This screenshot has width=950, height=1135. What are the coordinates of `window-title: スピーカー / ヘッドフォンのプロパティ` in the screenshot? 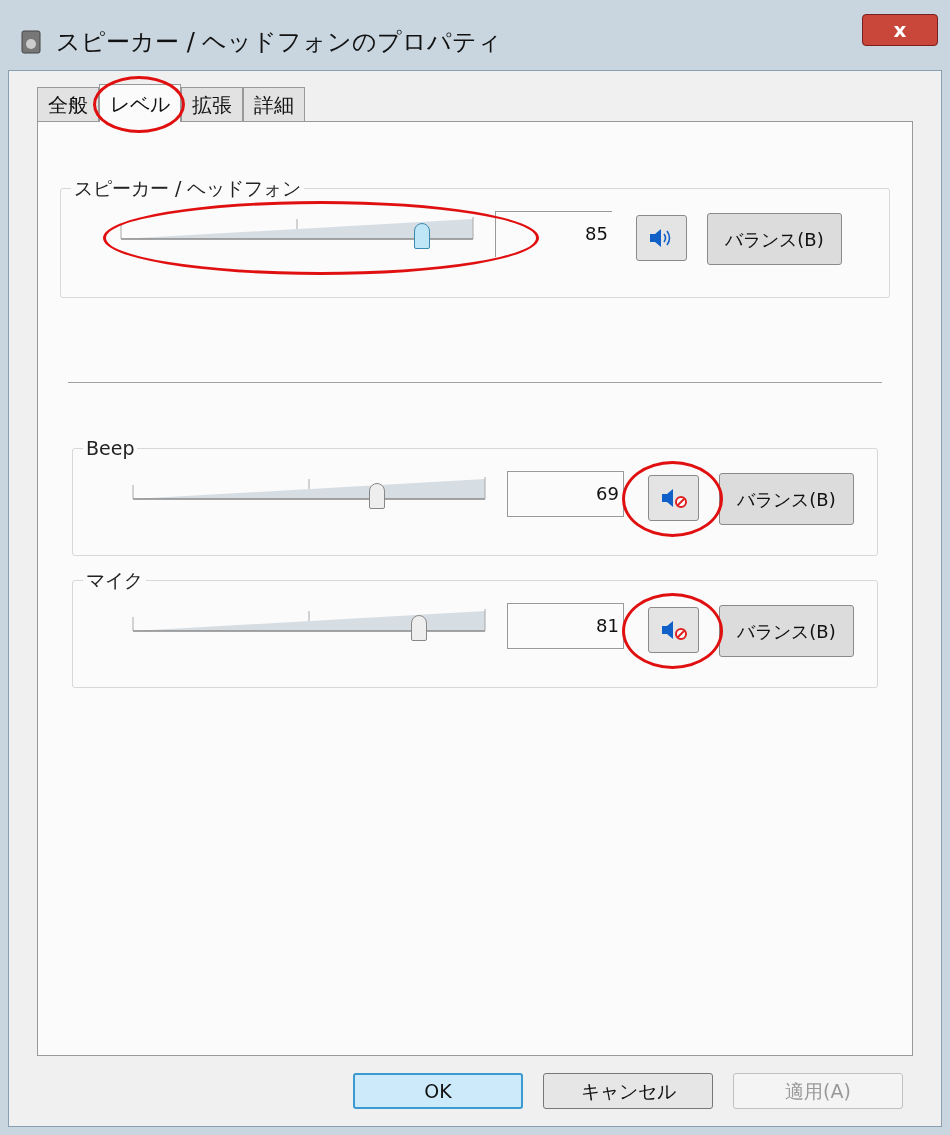 It's located at (279, 42).